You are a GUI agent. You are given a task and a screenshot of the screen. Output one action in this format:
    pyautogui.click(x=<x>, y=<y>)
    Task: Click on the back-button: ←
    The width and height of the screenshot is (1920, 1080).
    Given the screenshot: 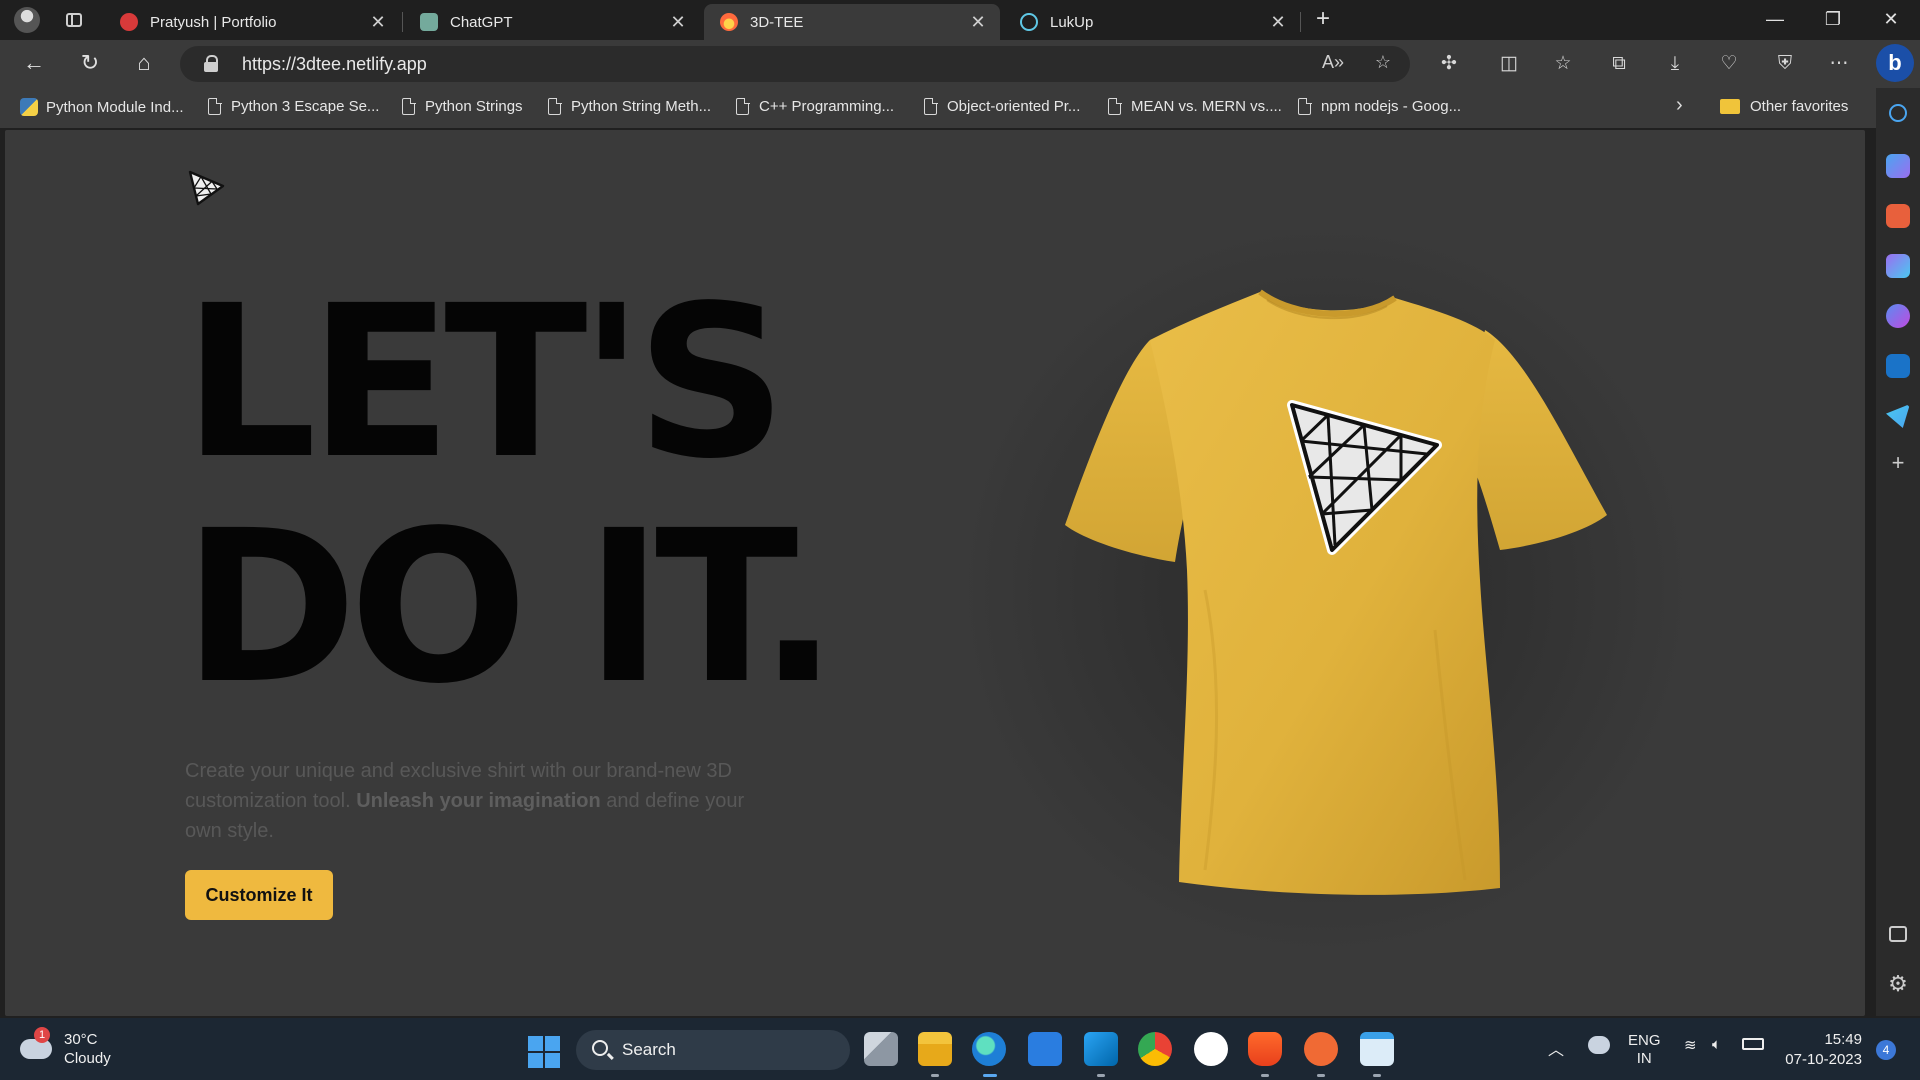 What is the action you would take?
    pyautogui.click(x=34, y=64)
    